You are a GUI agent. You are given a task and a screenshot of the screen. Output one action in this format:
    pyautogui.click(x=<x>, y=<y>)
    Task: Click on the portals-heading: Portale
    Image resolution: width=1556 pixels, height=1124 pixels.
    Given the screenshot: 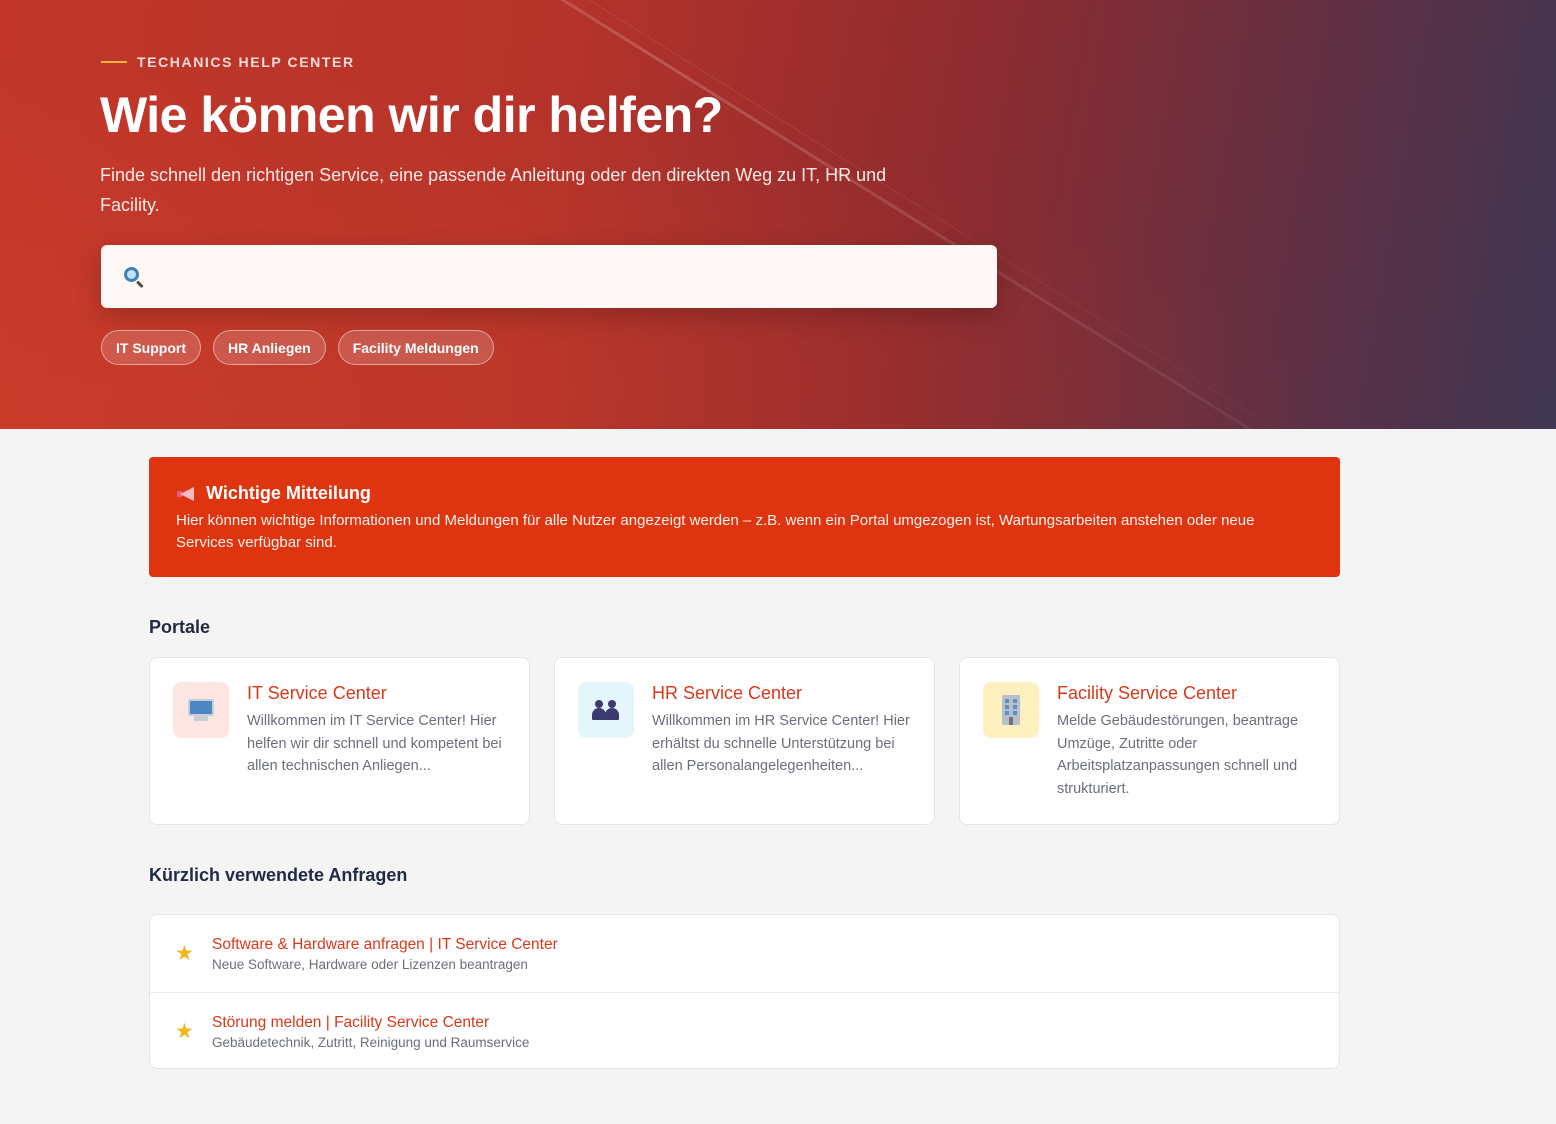 What is the action you would take?
    pyautogui.click(x=180, y=627)
    